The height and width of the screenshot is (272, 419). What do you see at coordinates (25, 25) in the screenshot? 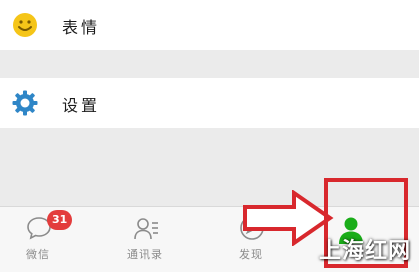
I see `smiley-icon` at bounding box center [25, 25].